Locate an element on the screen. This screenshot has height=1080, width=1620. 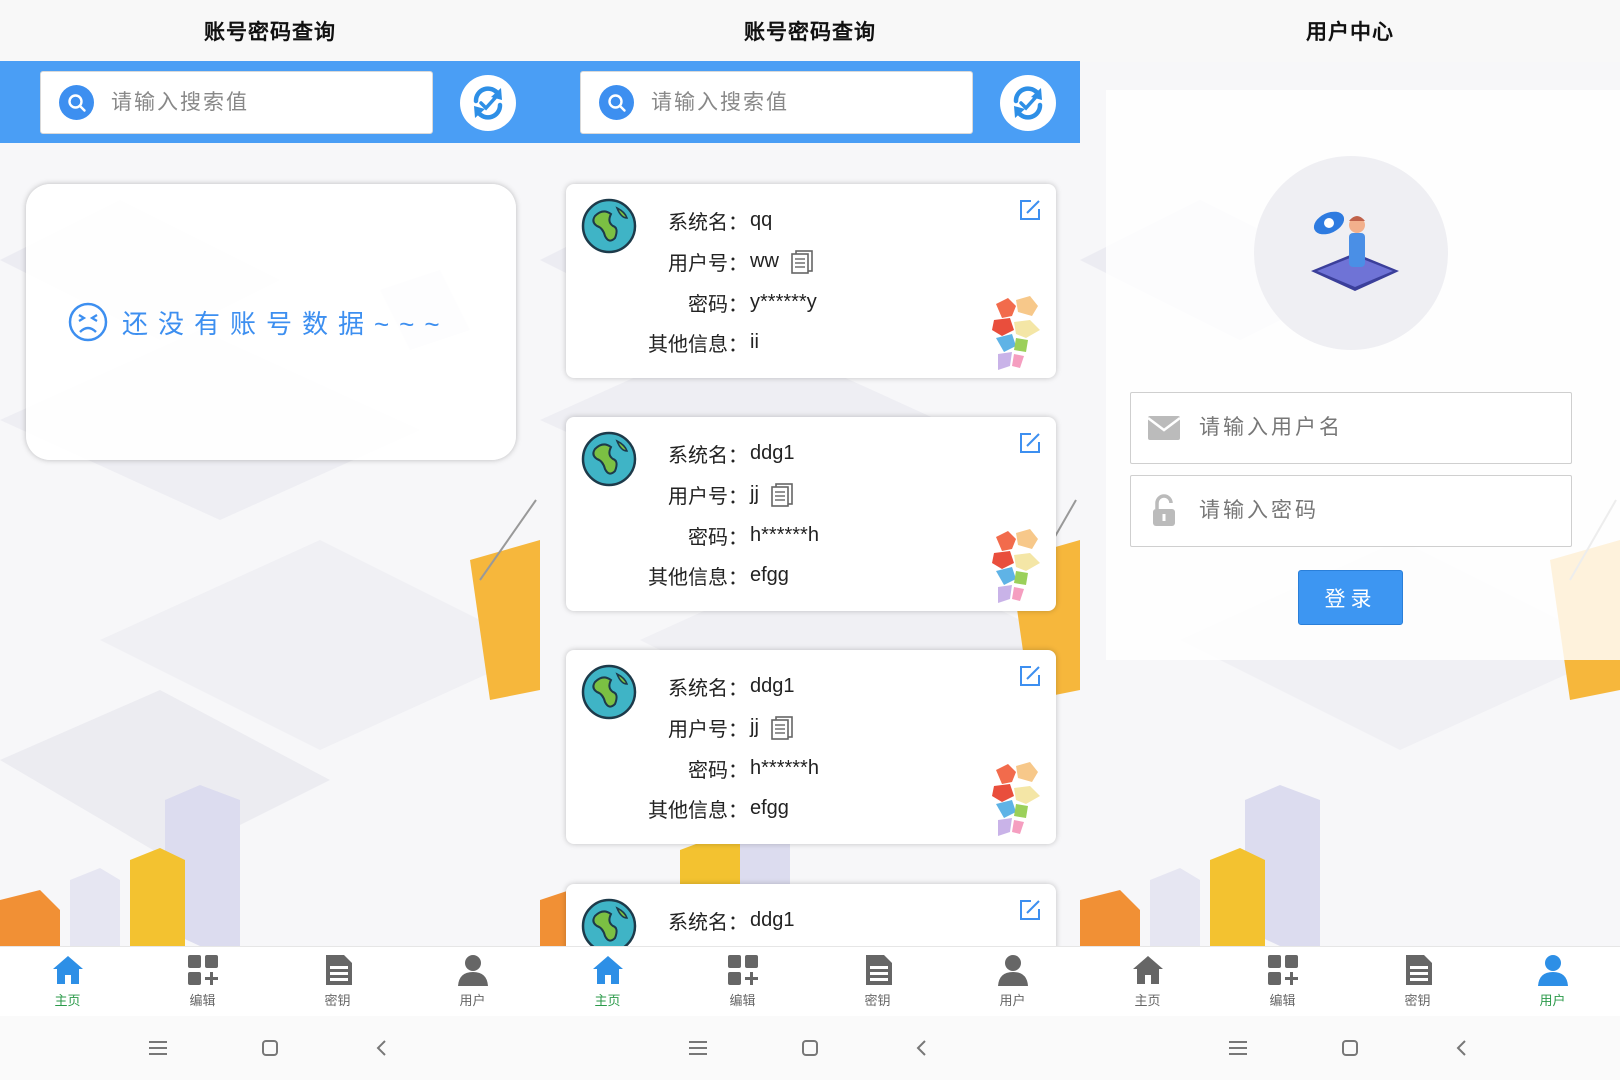
account-other-row: 其他信息： efgg is located at coordinates (717, 808).